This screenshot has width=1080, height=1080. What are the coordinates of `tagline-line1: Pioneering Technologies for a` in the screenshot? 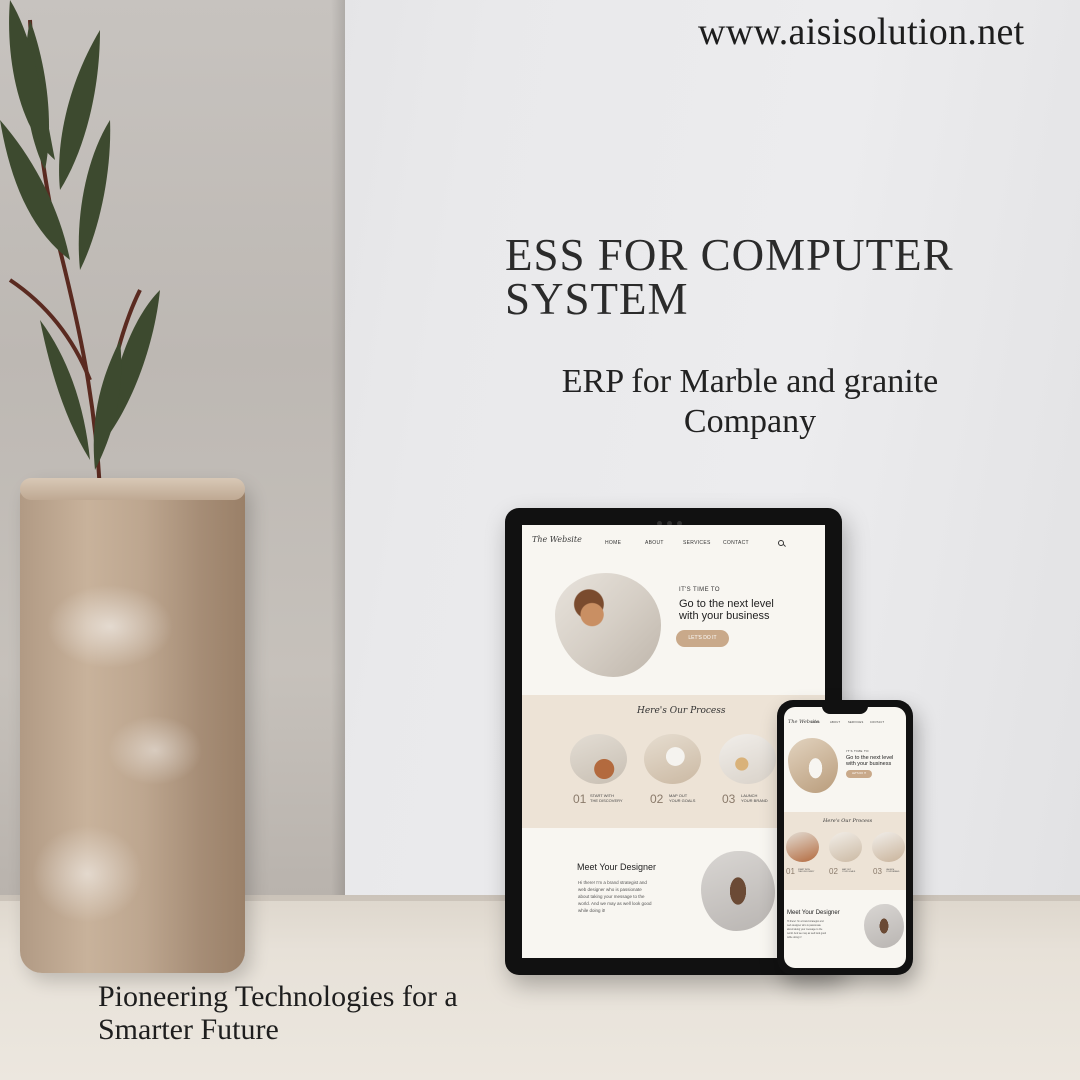 It's located at (278, 996).